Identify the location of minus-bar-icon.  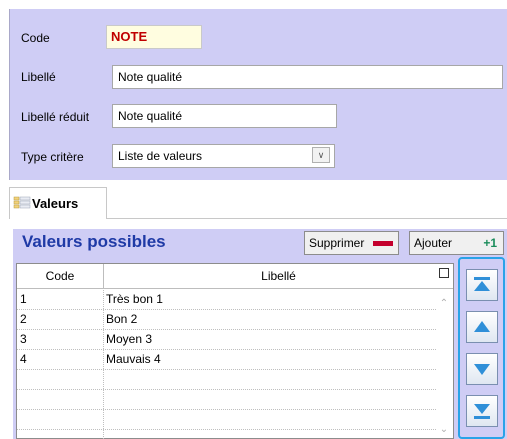
(383, 243).